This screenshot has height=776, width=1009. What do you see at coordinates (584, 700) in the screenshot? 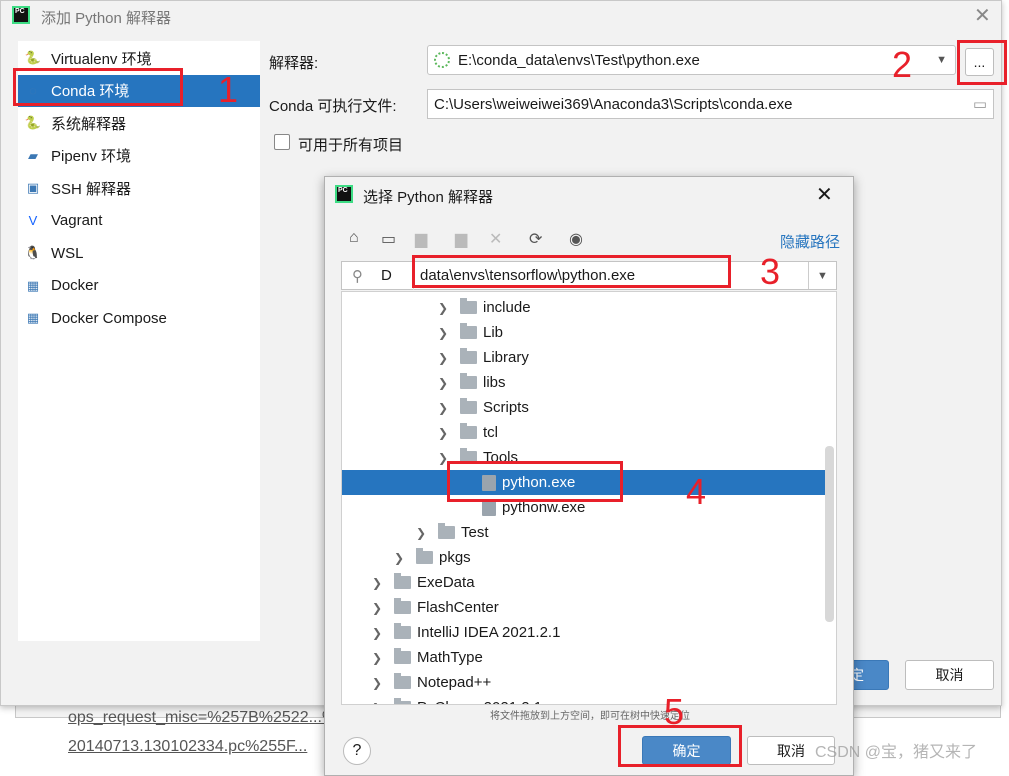
I see `tree-row: ❯ PyCharm 2021.2.1` at bounding box center [584, 700].